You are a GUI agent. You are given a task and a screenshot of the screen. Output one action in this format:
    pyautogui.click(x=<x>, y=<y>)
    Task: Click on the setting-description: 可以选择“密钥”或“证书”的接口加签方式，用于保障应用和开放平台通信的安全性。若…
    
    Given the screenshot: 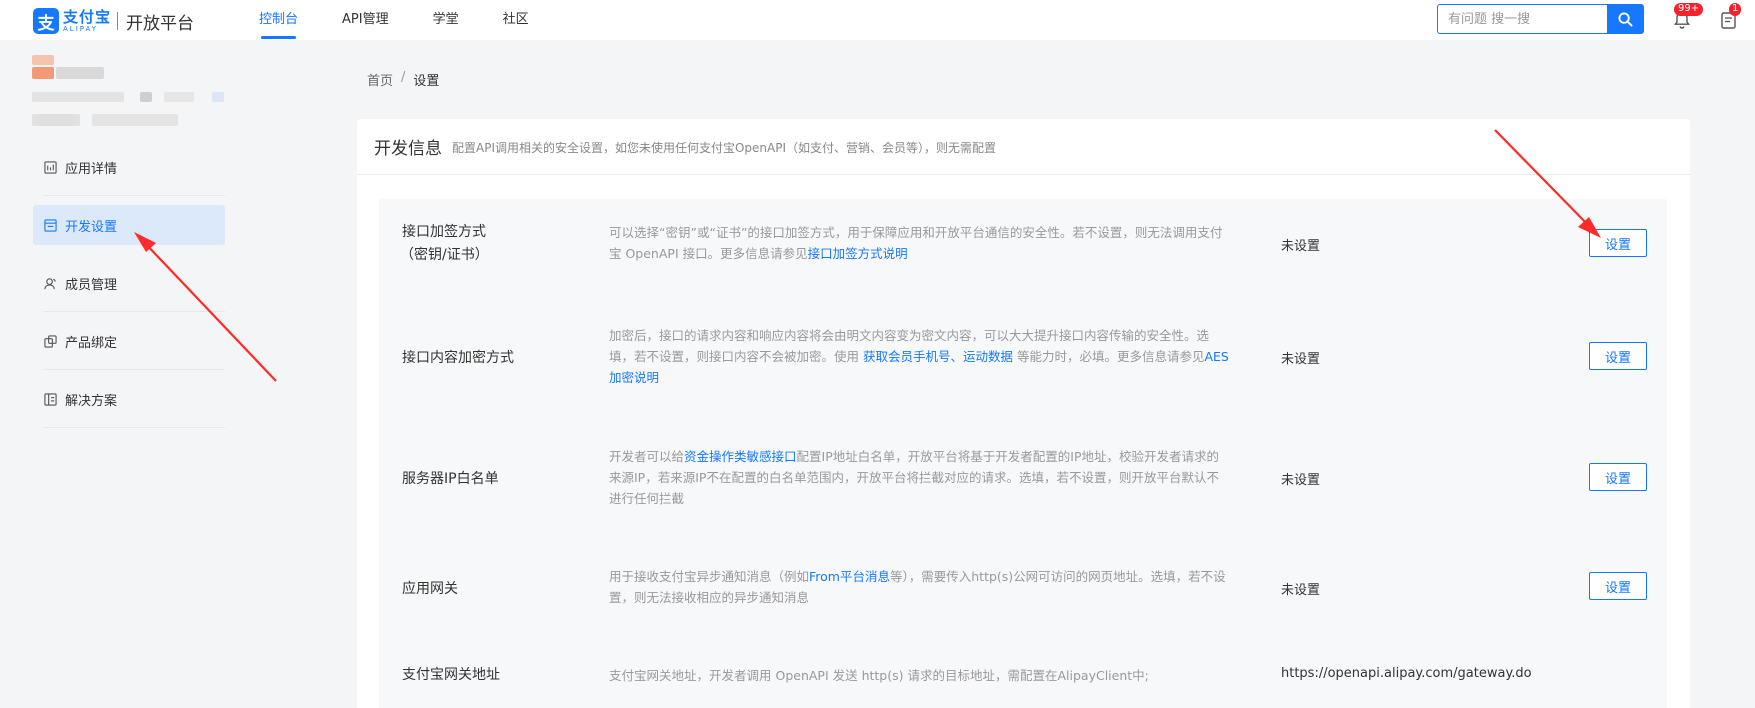 What is the action you would take?
    pyautogui.click(x=919, y=243)
    